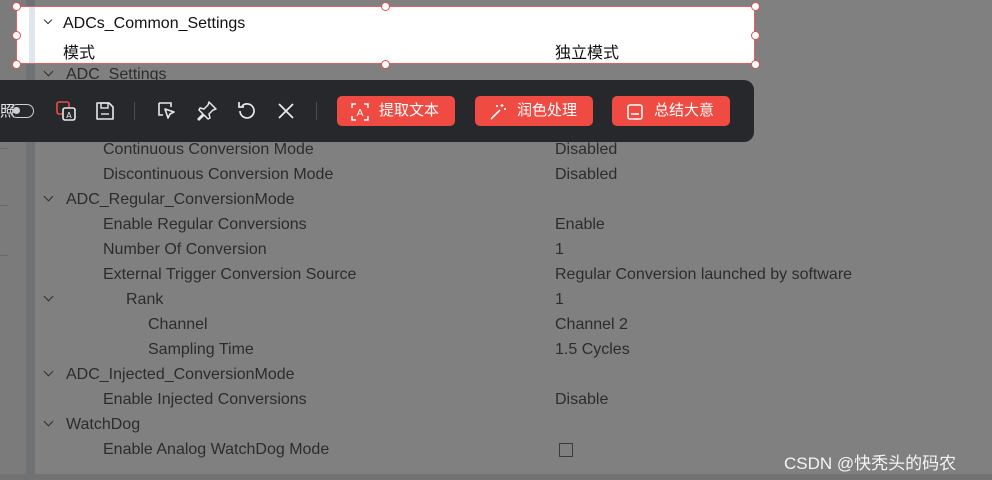  I want to click on watchdog-checkbox, so click(566, 450).